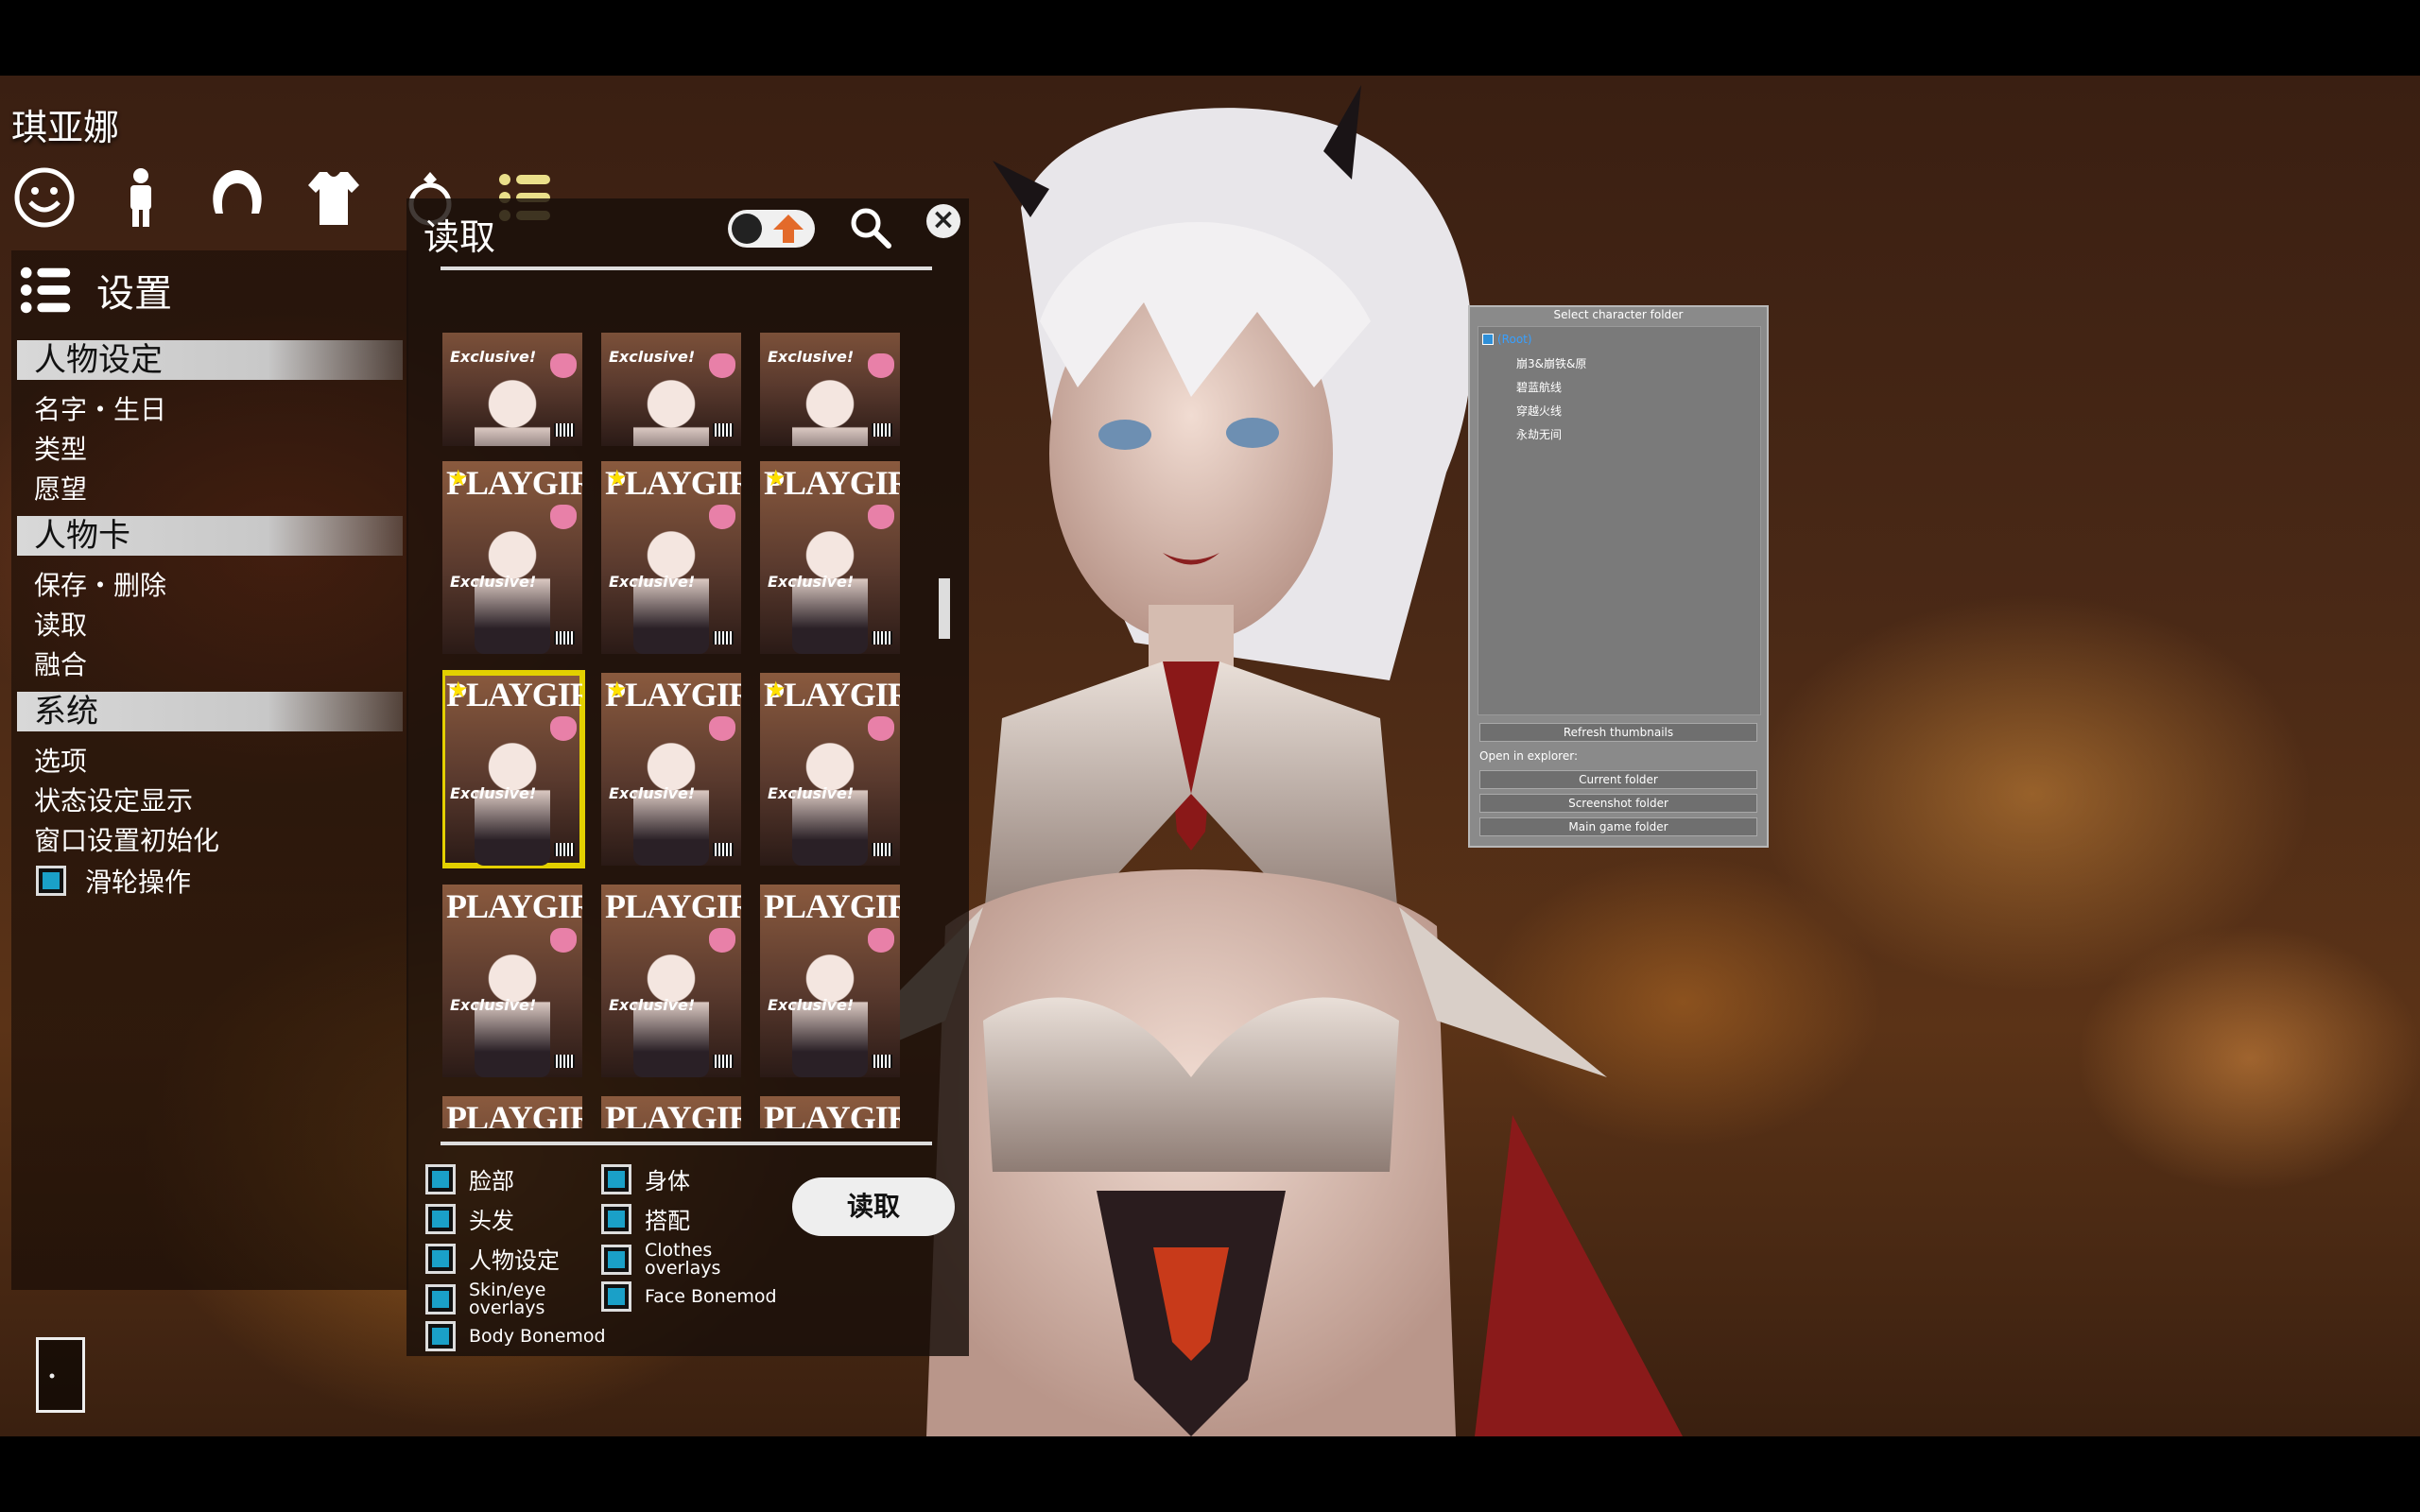  I want to click on folder-item: 永劫无间, so click(1539, 434).